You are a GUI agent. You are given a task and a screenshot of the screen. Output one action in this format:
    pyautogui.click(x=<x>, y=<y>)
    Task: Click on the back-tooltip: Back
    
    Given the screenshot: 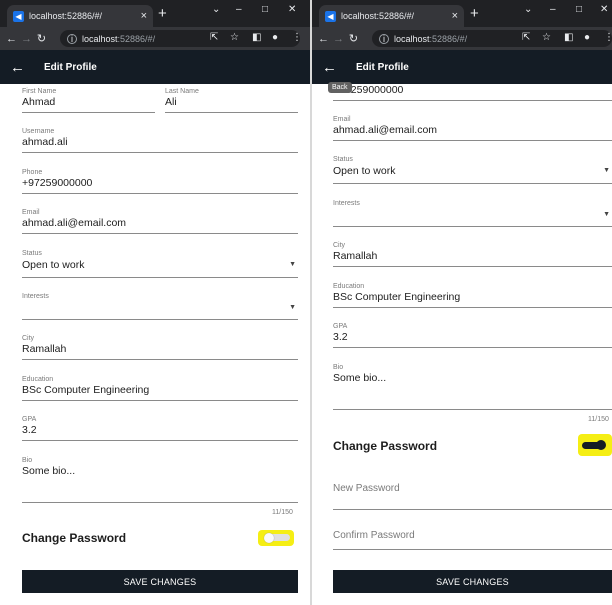 What is the action you would take?
    pyautogui.click(x=340, y=87)
    